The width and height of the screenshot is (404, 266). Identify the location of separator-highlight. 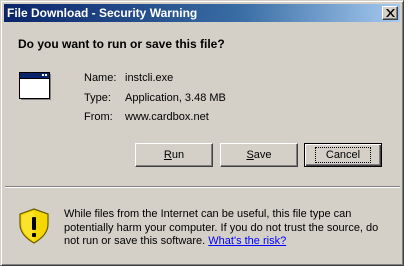
(202, 187).